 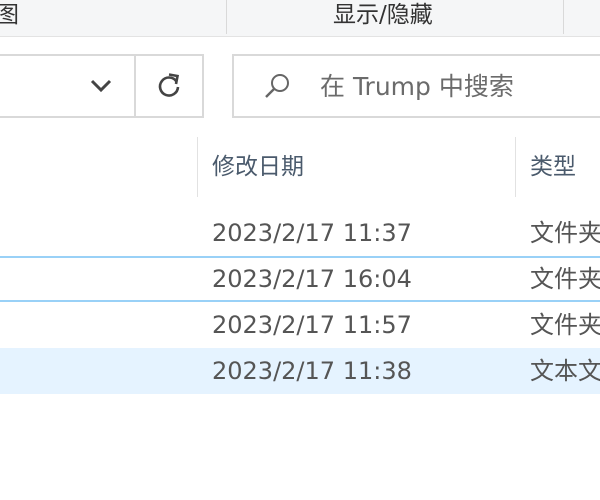 I want to click on modified-date-cell: 2023/2/17 11:38, so click(x=312, y=371).